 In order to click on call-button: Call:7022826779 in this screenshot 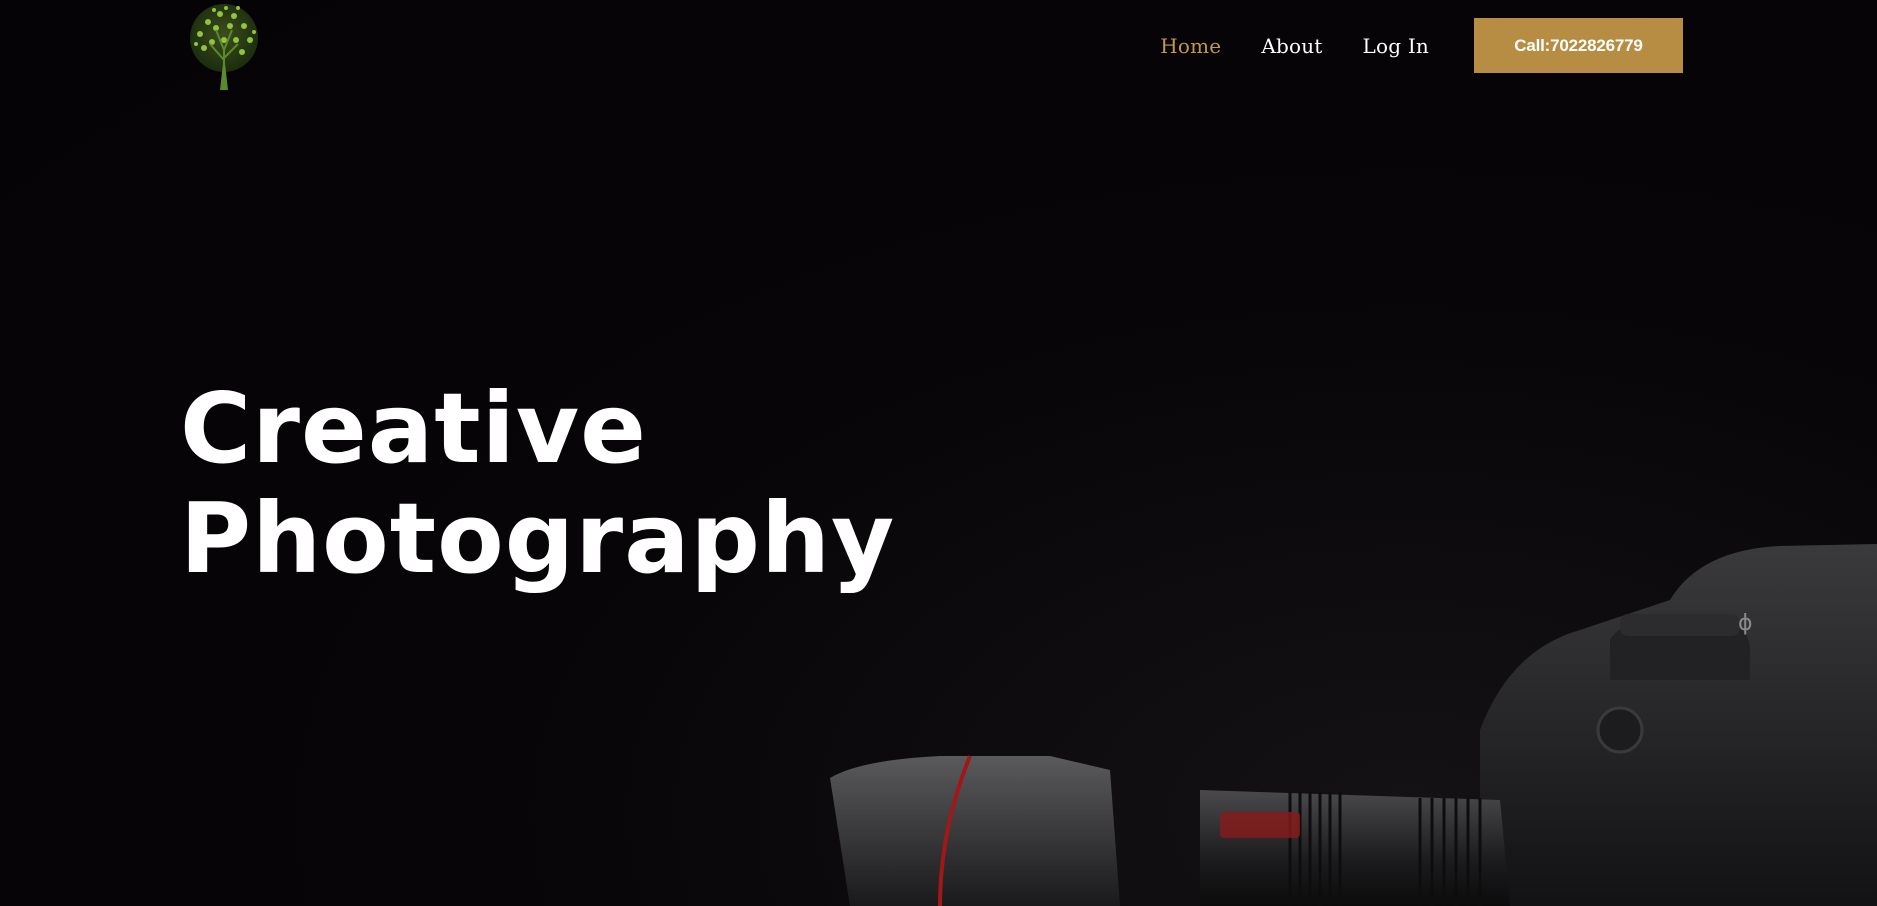, I will do `click(1578, 45)`.